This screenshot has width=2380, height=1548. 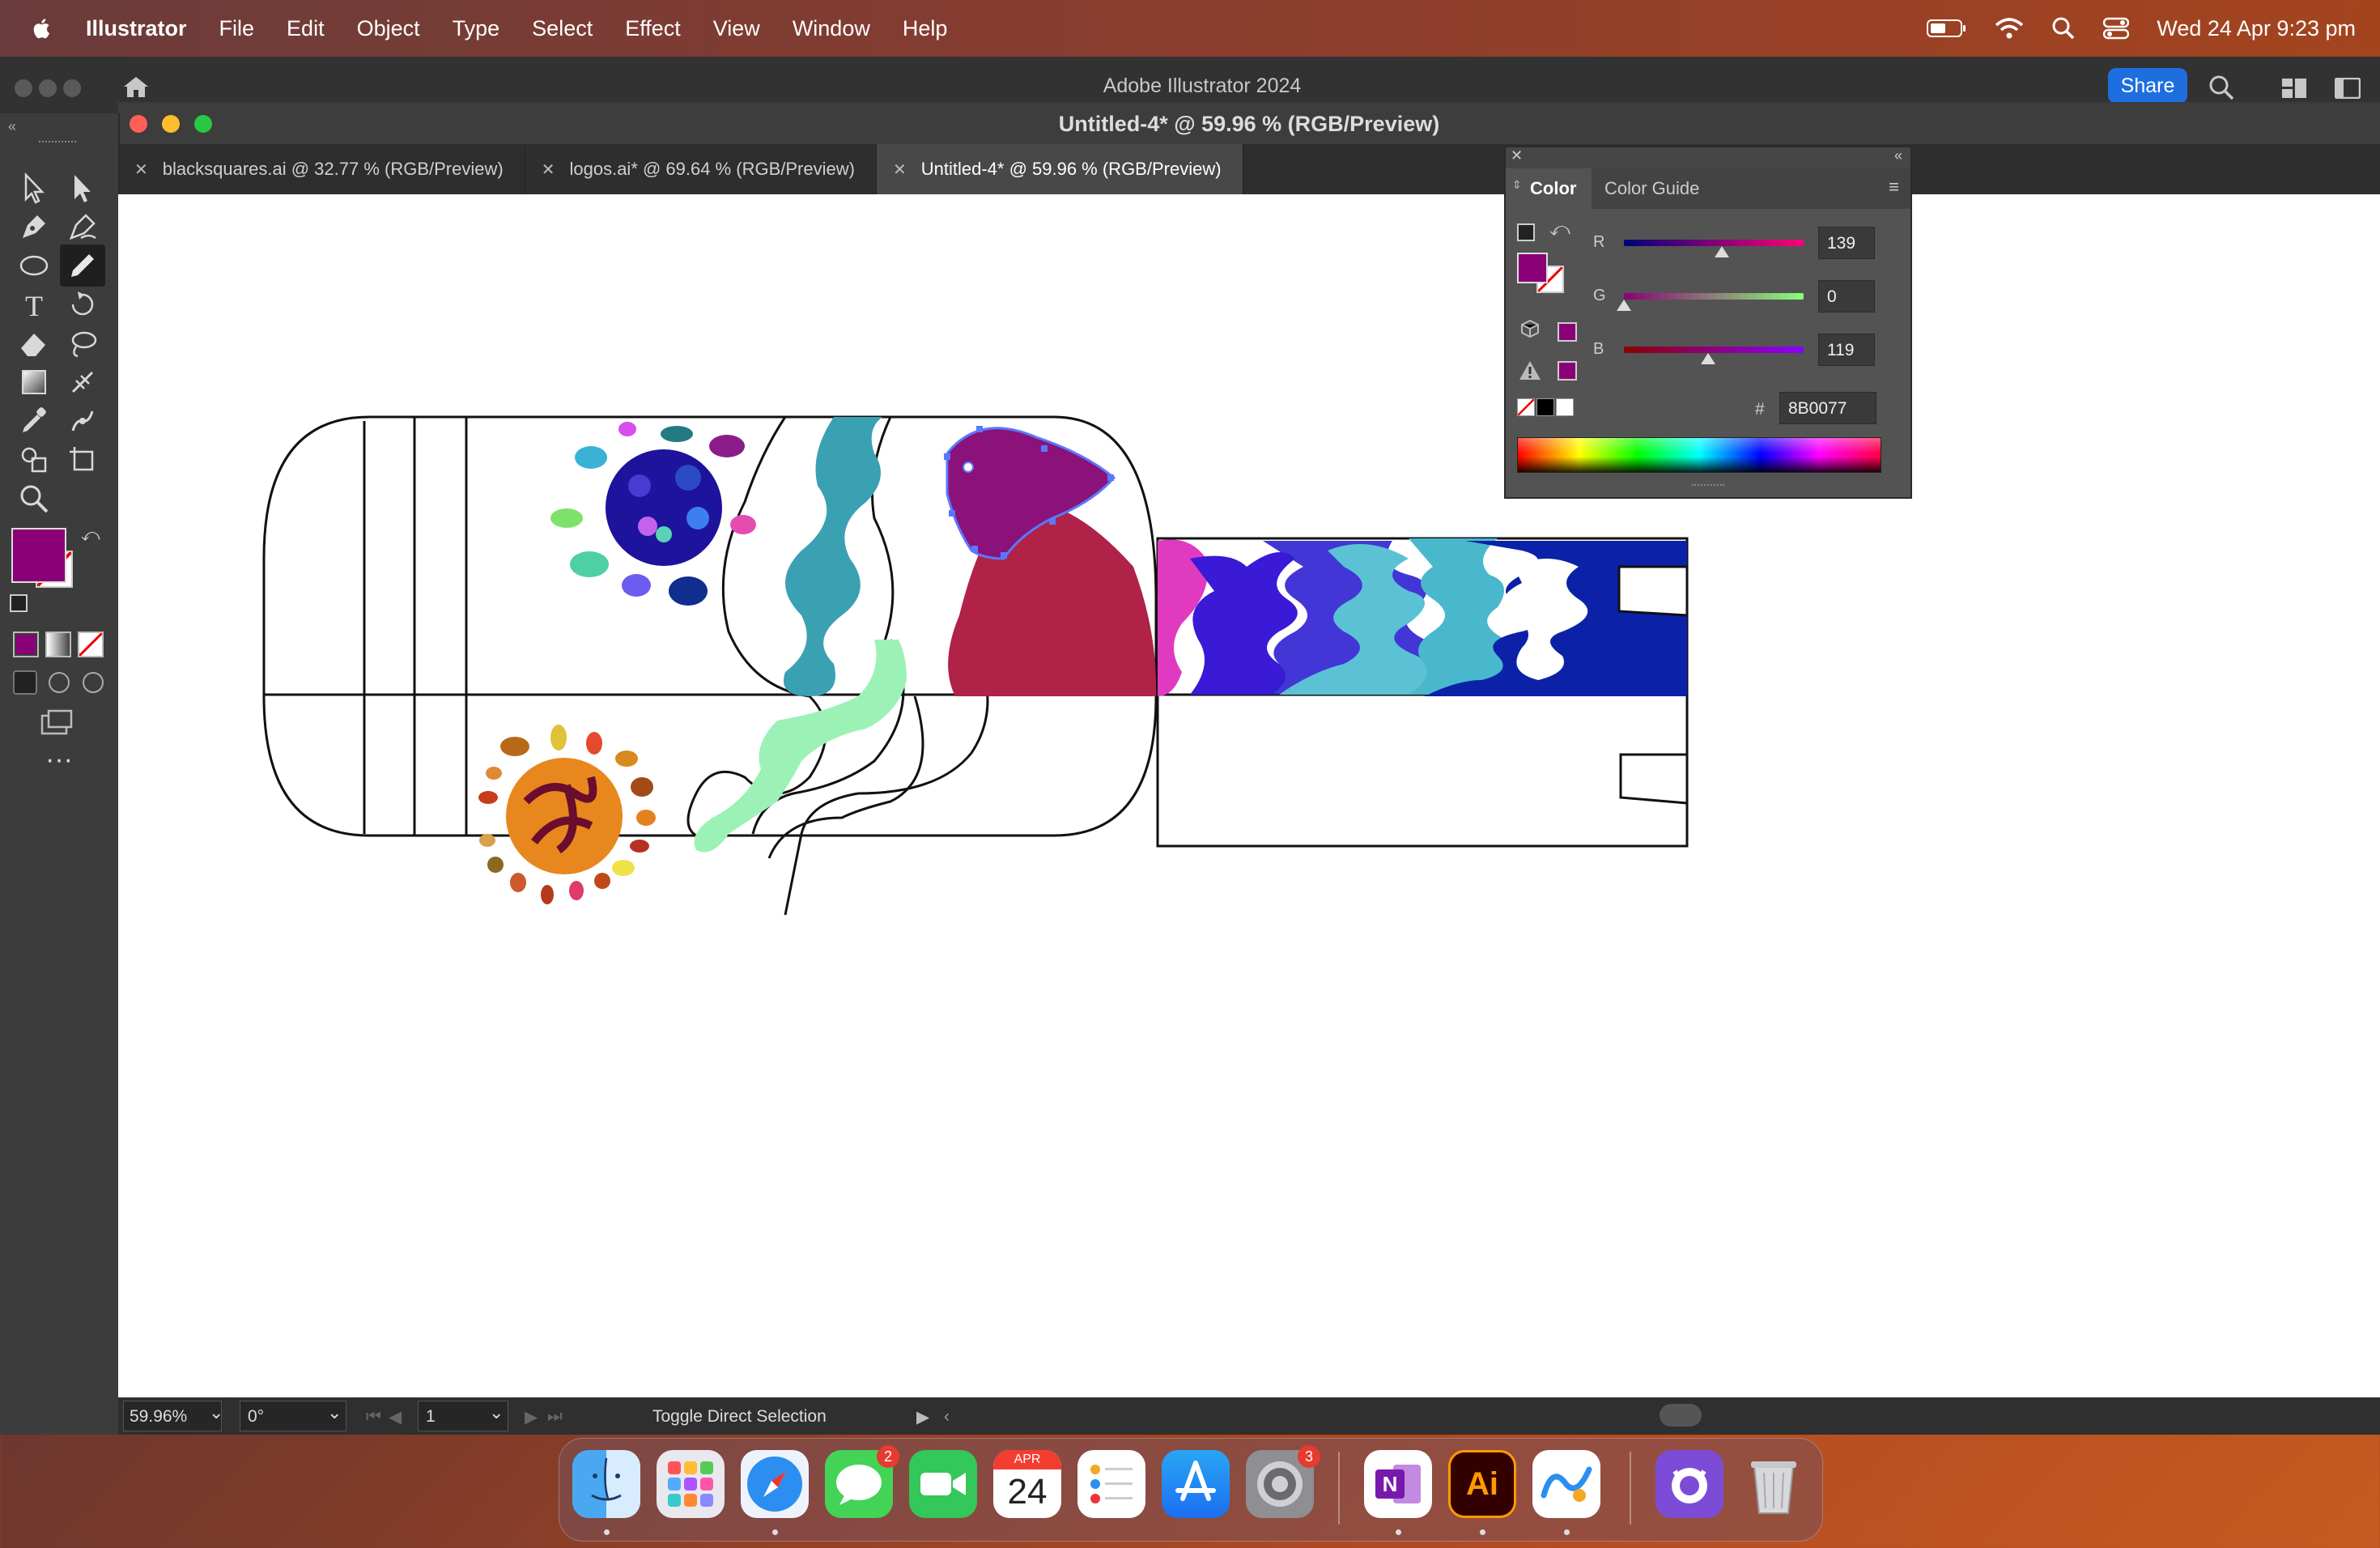 What do you see at coordinates (1827, 408) in the screenshot?
I see `hex-value-input: 8B0077` at bounding box center [1827, 408].